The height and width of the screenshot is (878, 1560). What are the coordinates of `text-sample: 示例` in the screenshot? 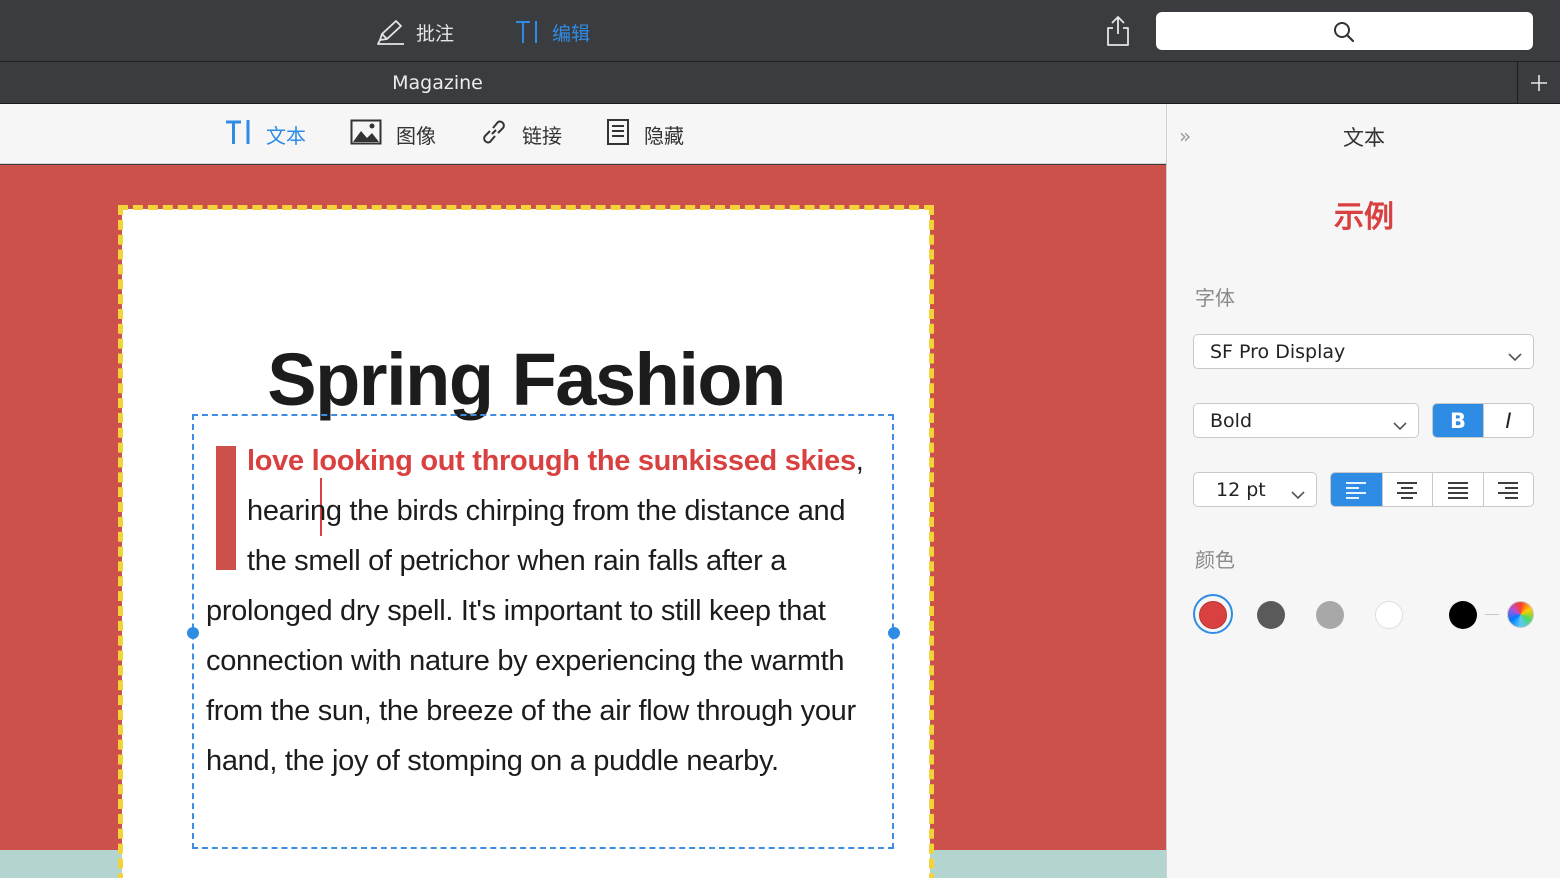 It's located at (1364, 217).